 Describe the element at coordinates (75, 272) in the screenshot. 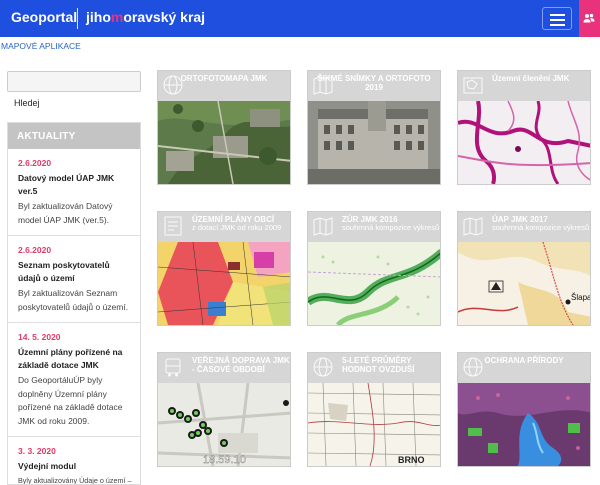

I see `news-title: Seznam poskytovatelů údajů o území` at that location.